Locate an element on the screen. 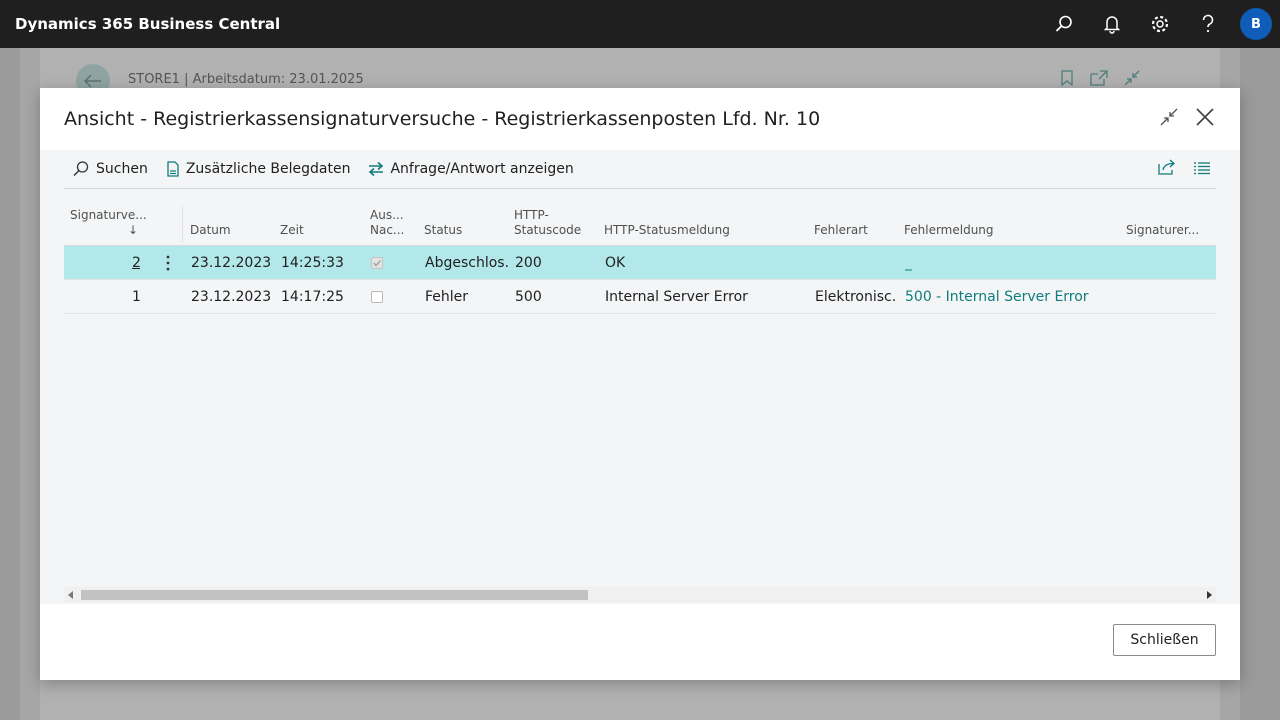  column-header-time: Zeit is located at coordinates (292, 230).